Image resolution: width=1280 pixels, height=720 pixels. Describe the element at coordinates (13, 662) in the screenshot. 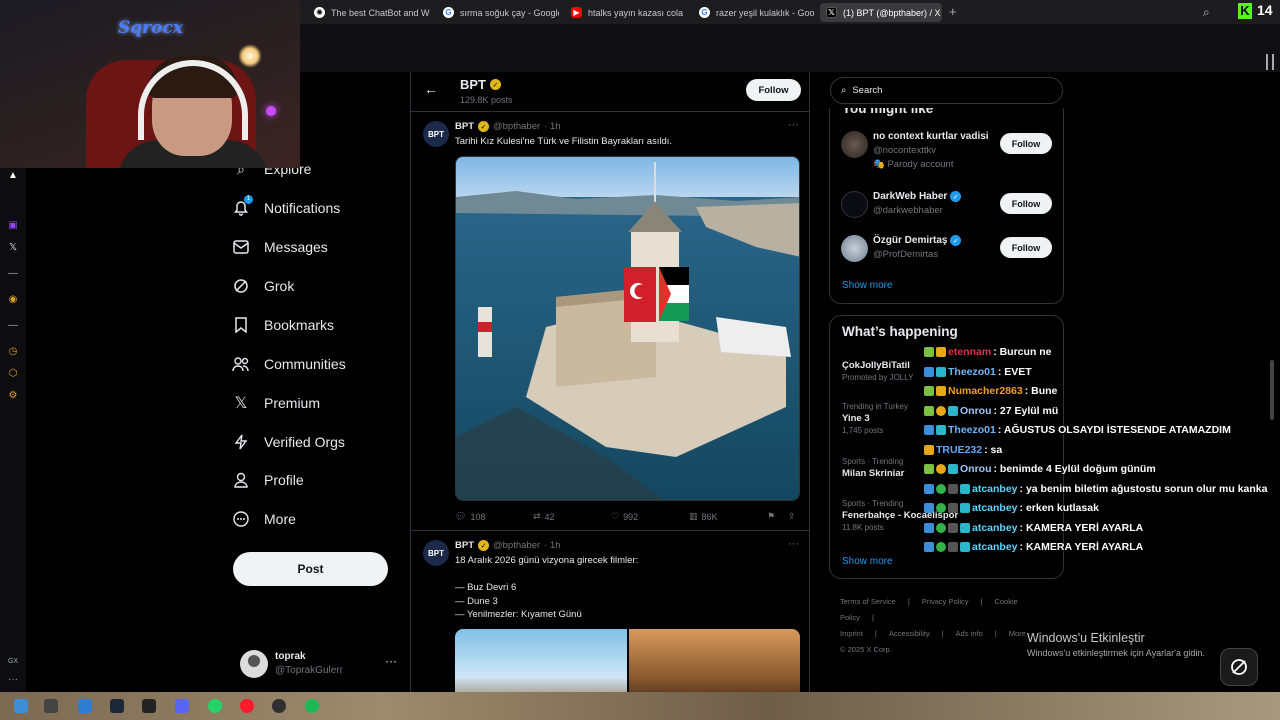

I see `gx-icon: GX` at that location.